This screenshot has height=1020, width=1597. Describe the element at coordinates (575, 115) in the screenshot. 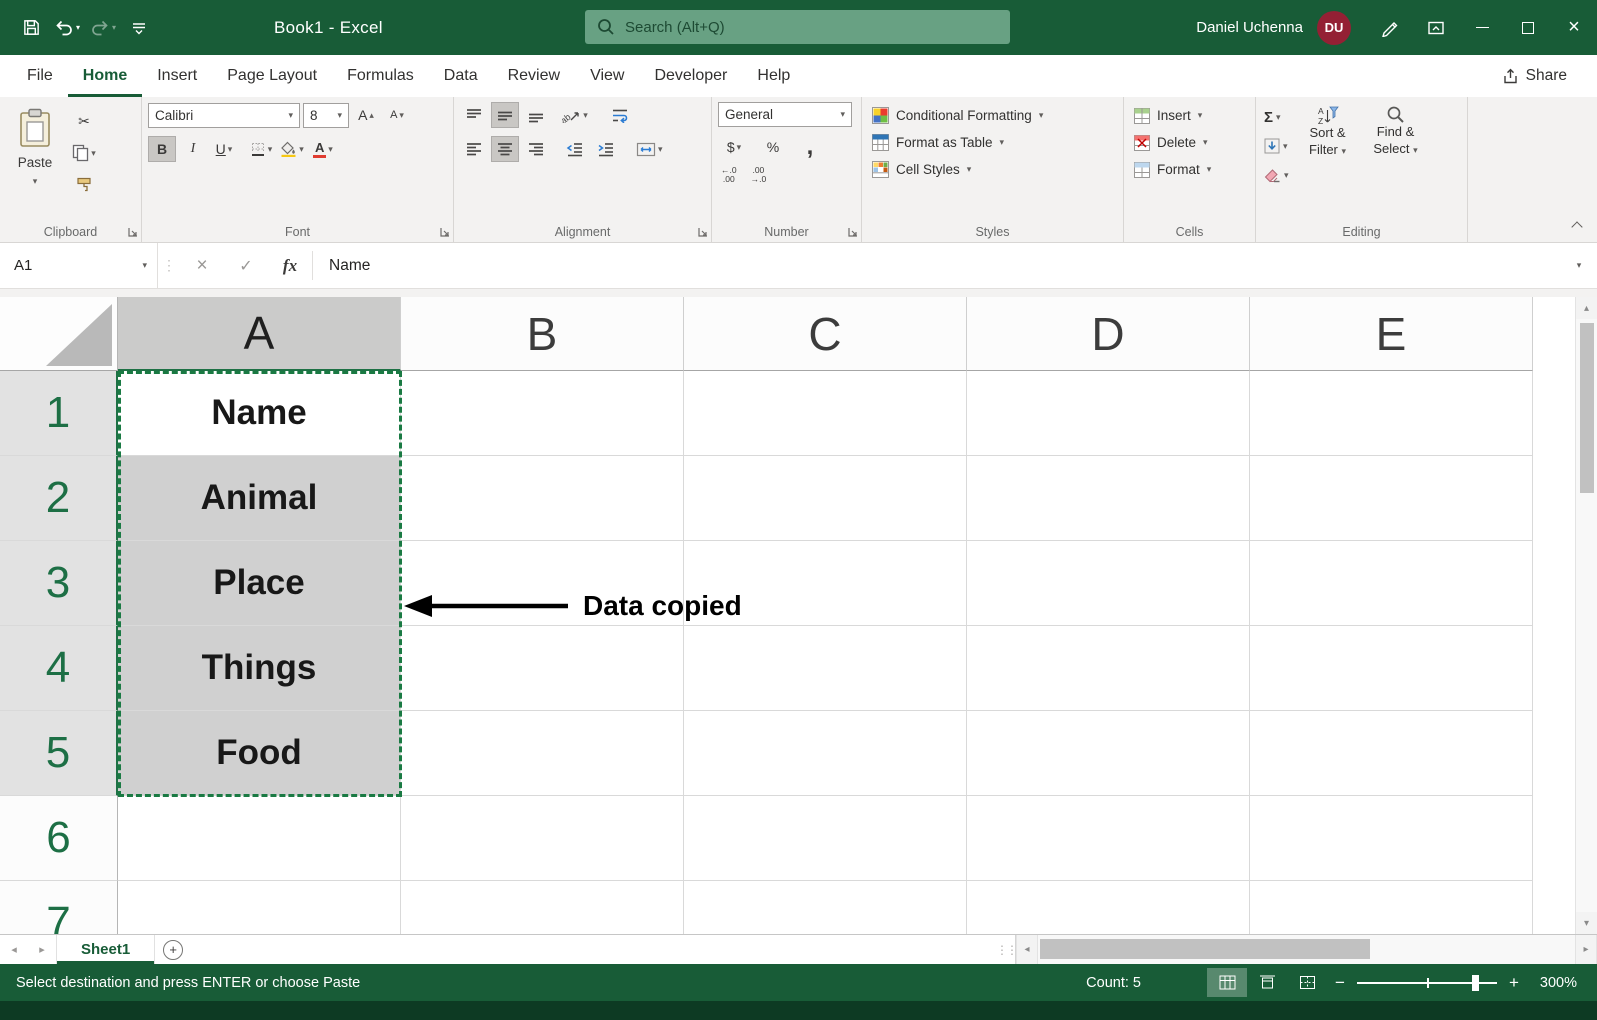

I see `orientation-button: ab ▾` at that location.